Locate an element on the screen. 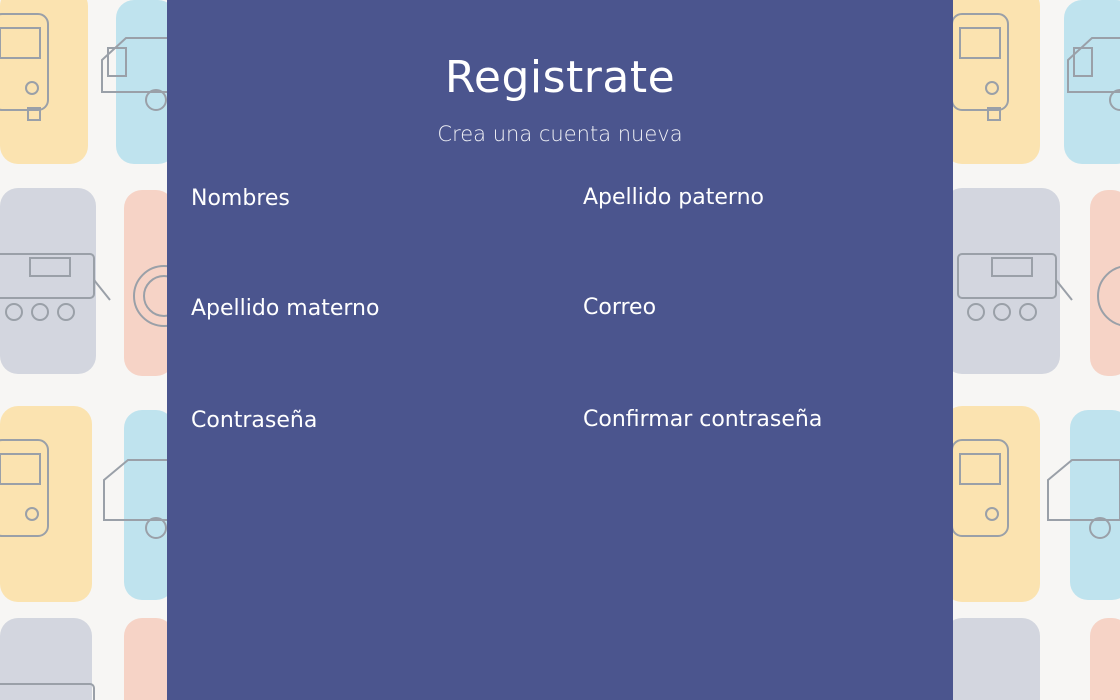  confirmar-contrasena-field: Confirmar contraseña is located at coordinates (763, 452).